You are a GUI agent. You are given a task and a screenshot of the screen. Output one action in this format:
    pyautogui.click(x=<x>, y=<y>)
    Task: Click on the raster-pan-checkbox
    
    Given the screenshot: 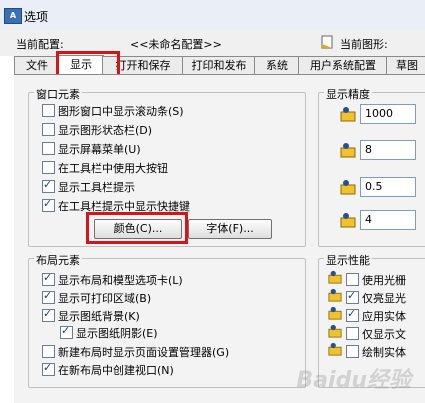 What is the action you would take?
    pyautogui.click(x=352, y=279)
    